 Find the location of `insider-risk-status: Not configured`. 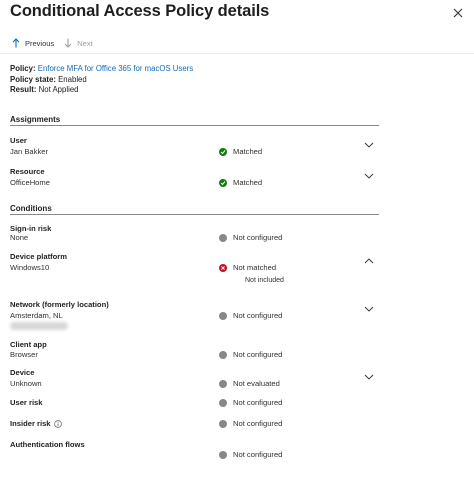

insider-risk-status: Not configured is located at coordinates (250, 423).